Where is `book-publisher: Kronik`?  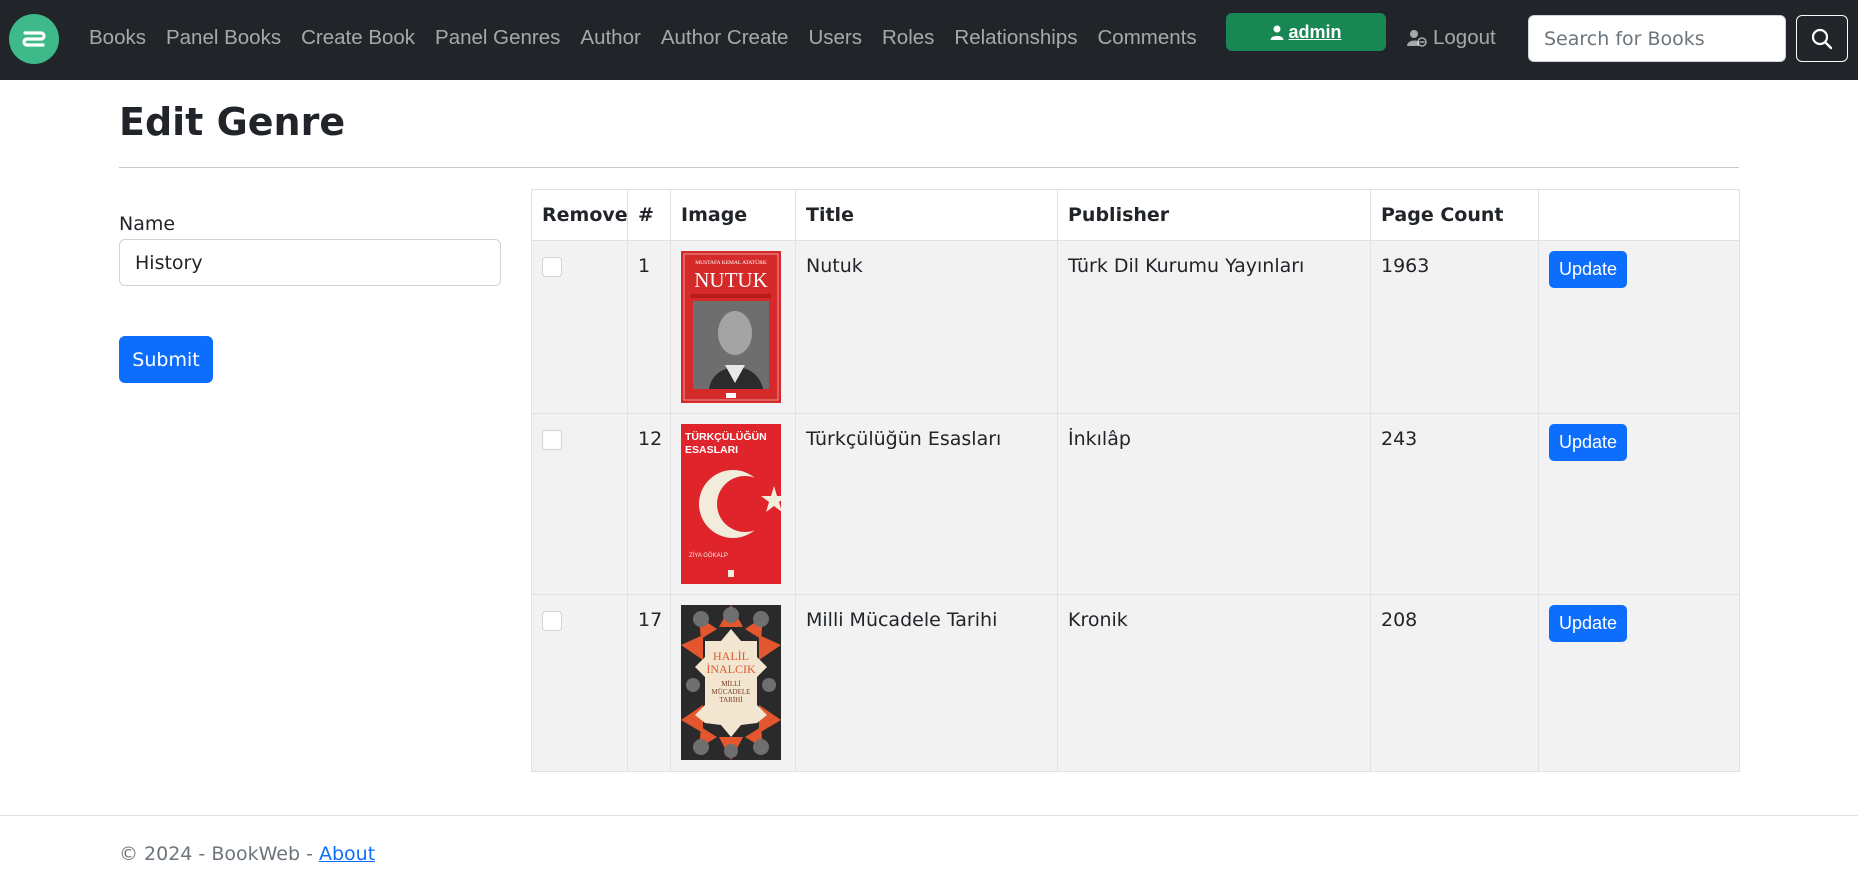 book-publisher: Kronik is located at coordinates (1214, 683).